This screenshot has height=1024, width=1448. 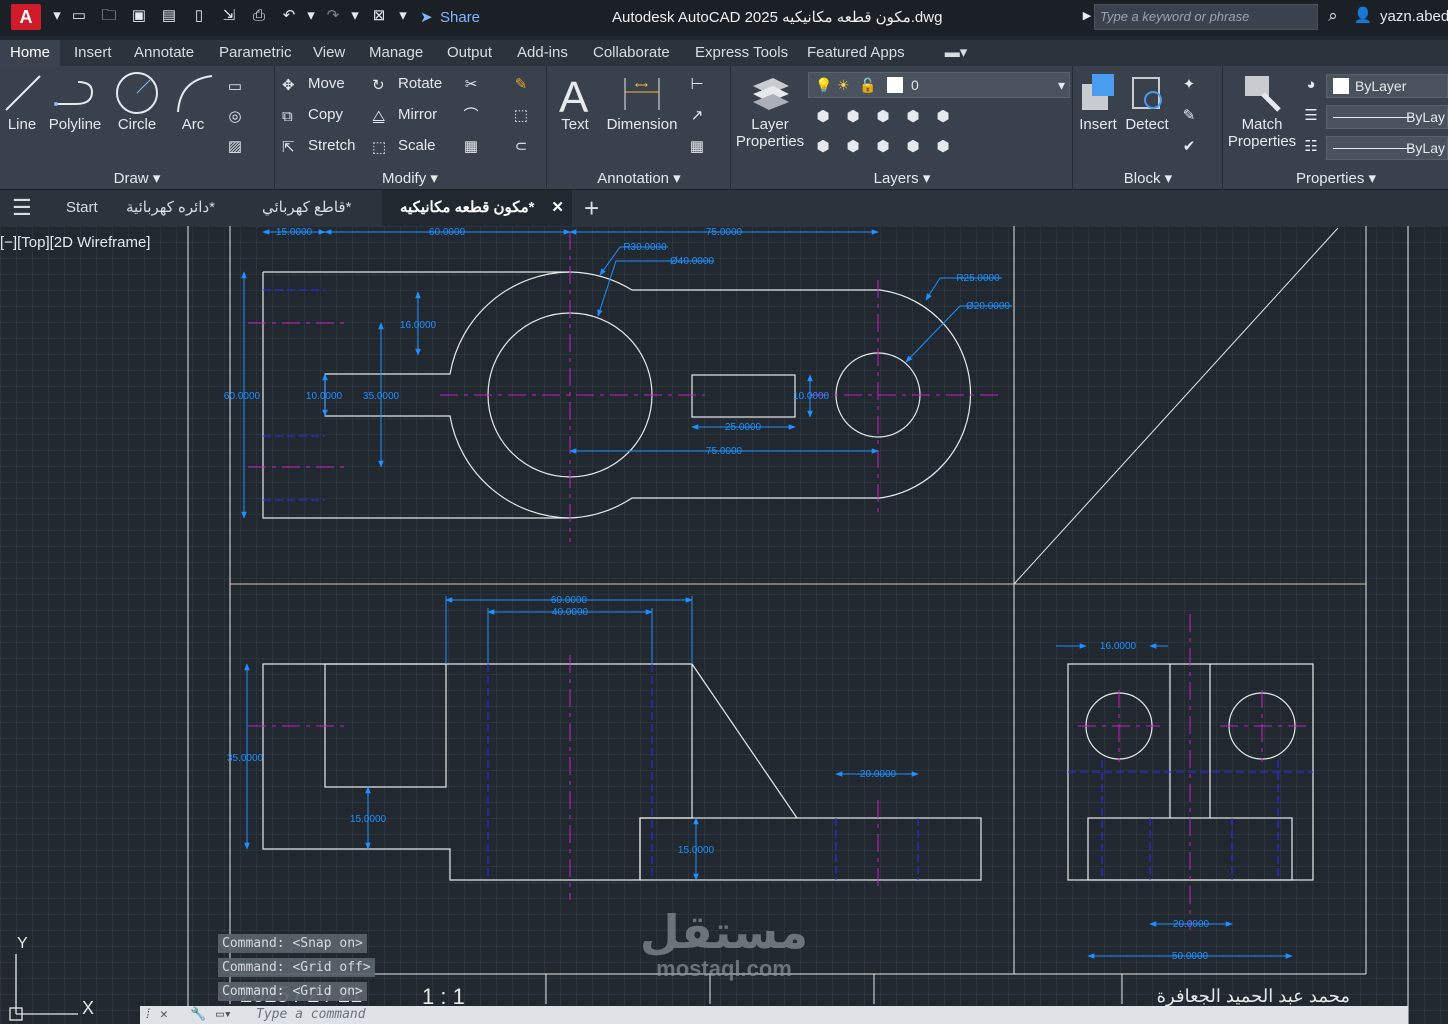 I want to click on tab-manage: Manage, so click(x=396, y=53).